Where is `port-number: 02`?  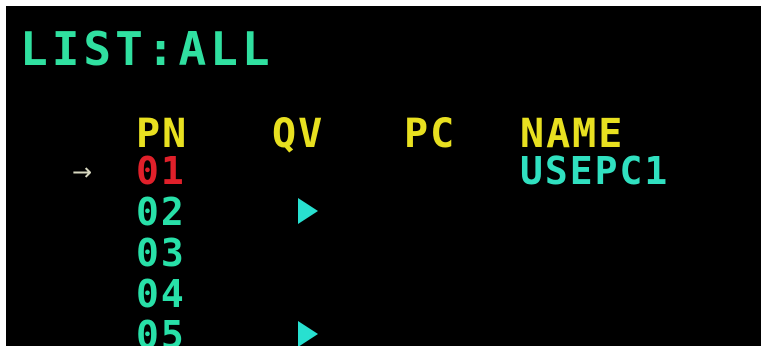 port-number: 02 is located at coordinates (161, 212).